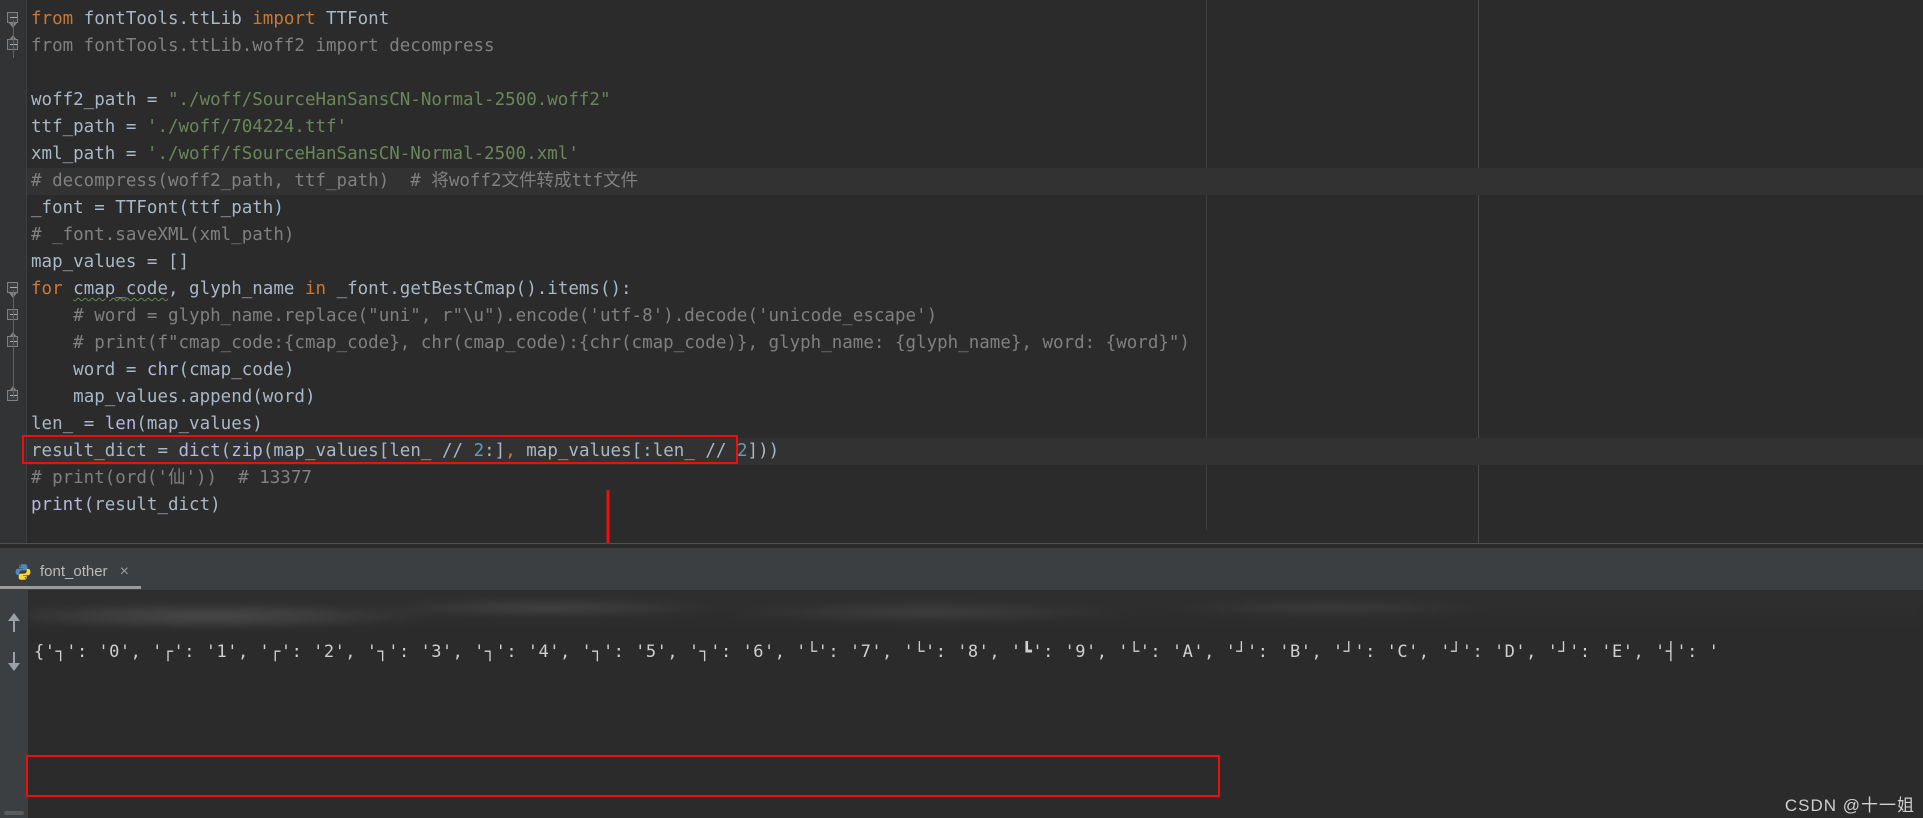 The image size is (1923, 818). I want to click on code-token: zip, so click(247, 451).